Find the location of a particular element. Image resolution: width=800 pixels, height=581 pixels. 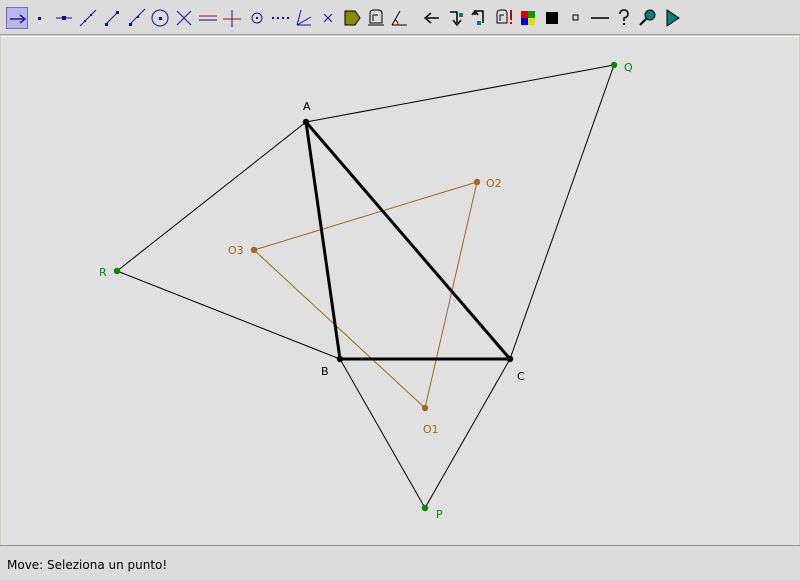

label-B: B is located at coordinates (325, 371).